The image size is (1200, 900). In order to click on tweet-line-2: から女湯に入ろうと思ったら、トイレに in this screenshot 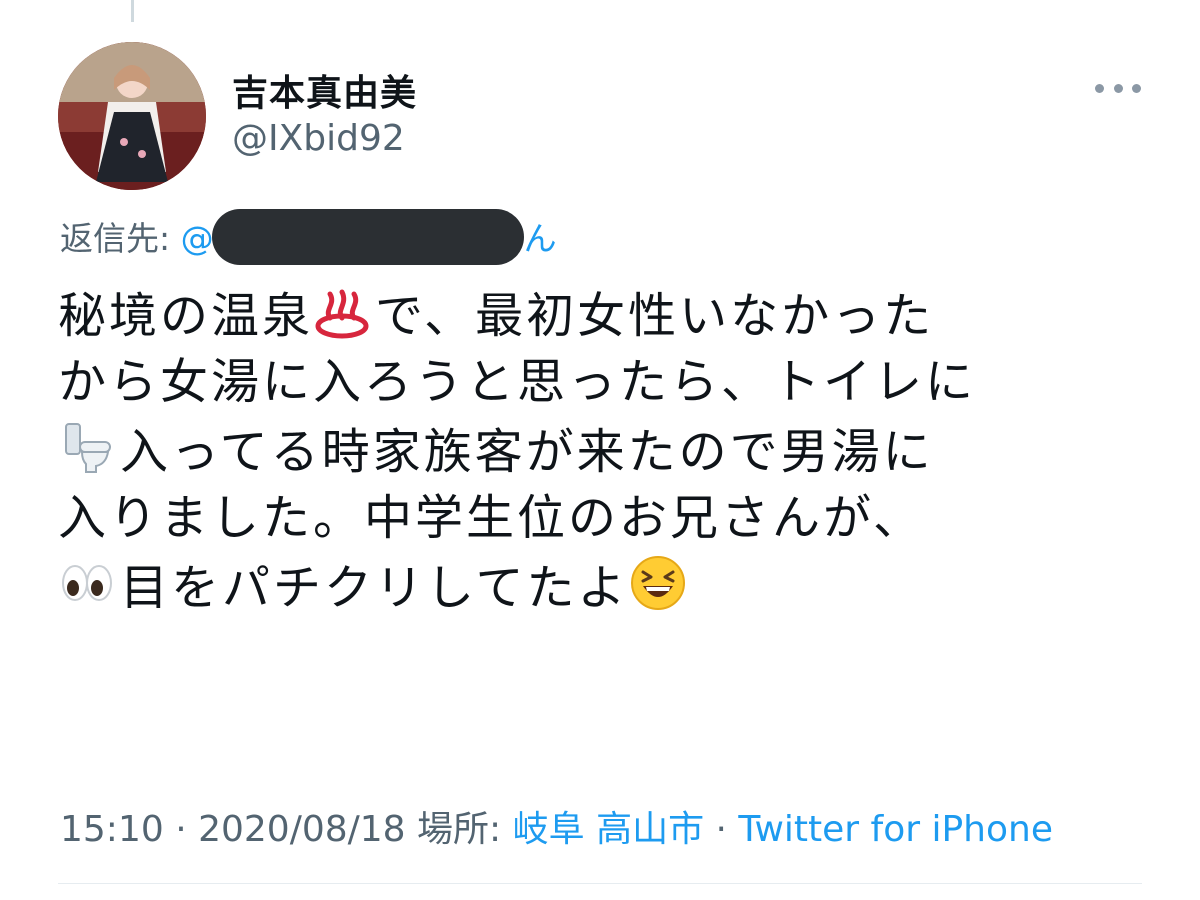, I will do `click(608, 384)`.